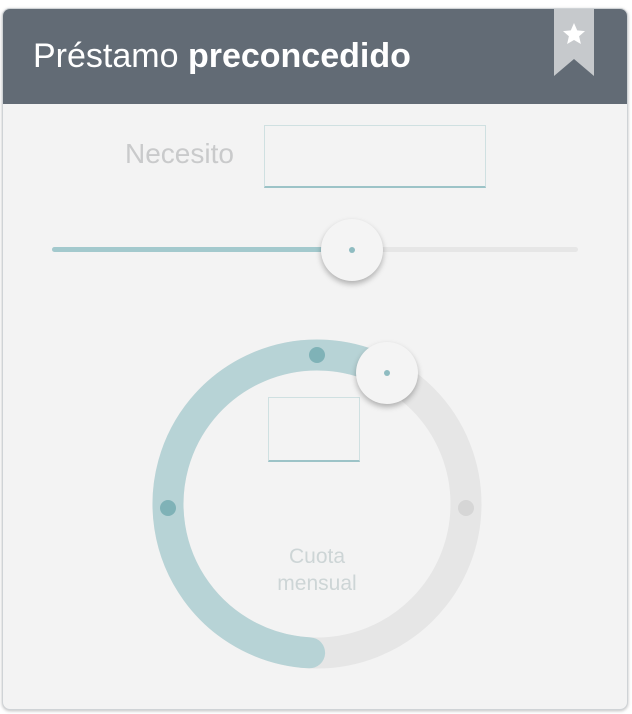 The width and height of the screenshot is (632, 714). Describe the element at coordinates (317, 570) in the screenshot. I see `monthly-payment-label: Cuota mensual` at that location.